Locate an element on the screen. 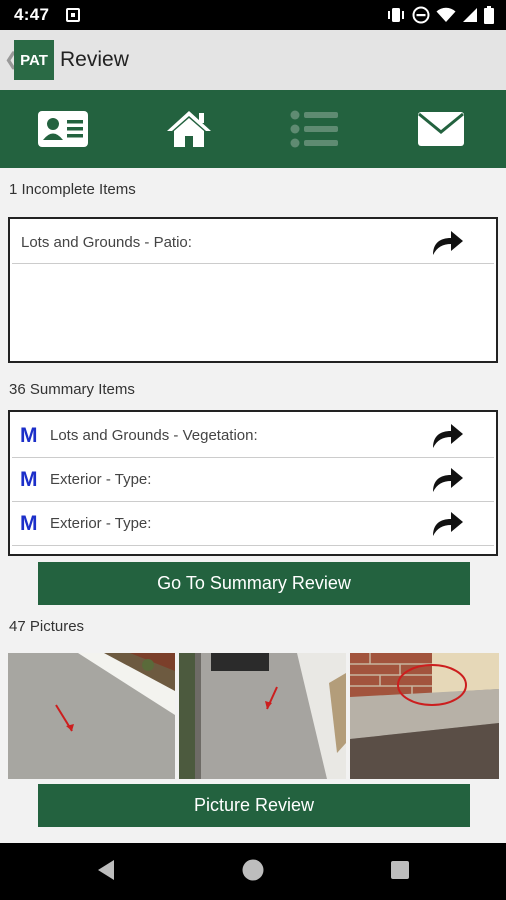 This screenshot has width=506, height=900. app-bar: ❮ PAT Review is located at coordinates (253, 60).